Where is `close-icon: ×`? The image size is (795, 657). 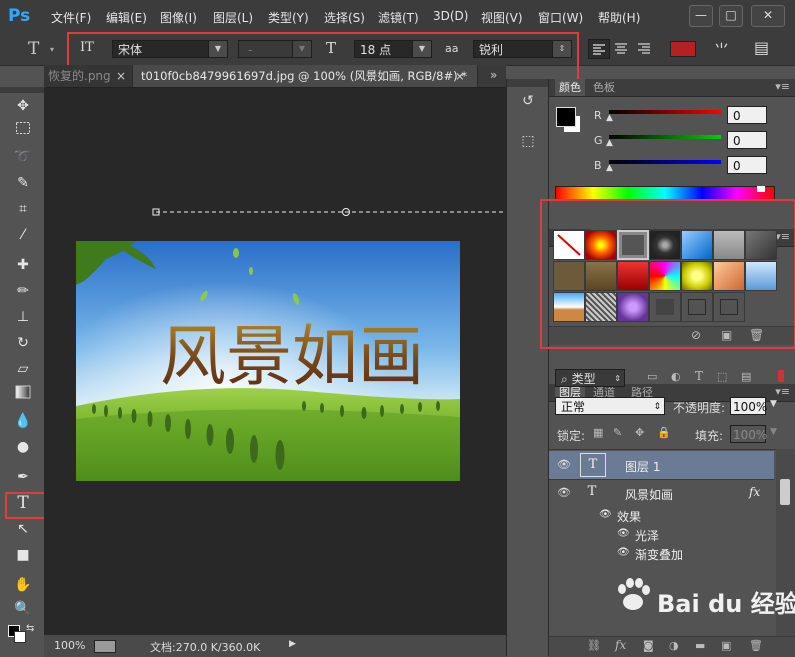
close-icon: × is located at coordinates (121, 76).